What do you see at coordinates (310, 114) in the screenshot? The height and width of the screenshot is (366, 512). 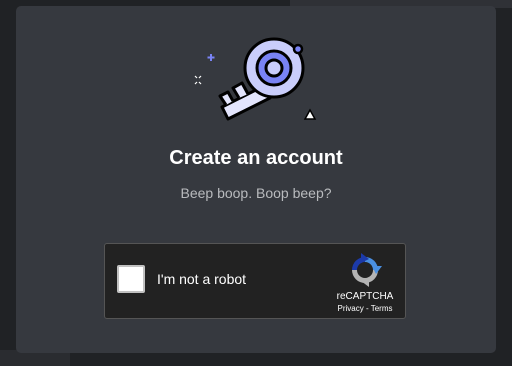 I see `triangle-icon` at bounding box center [310, 114].